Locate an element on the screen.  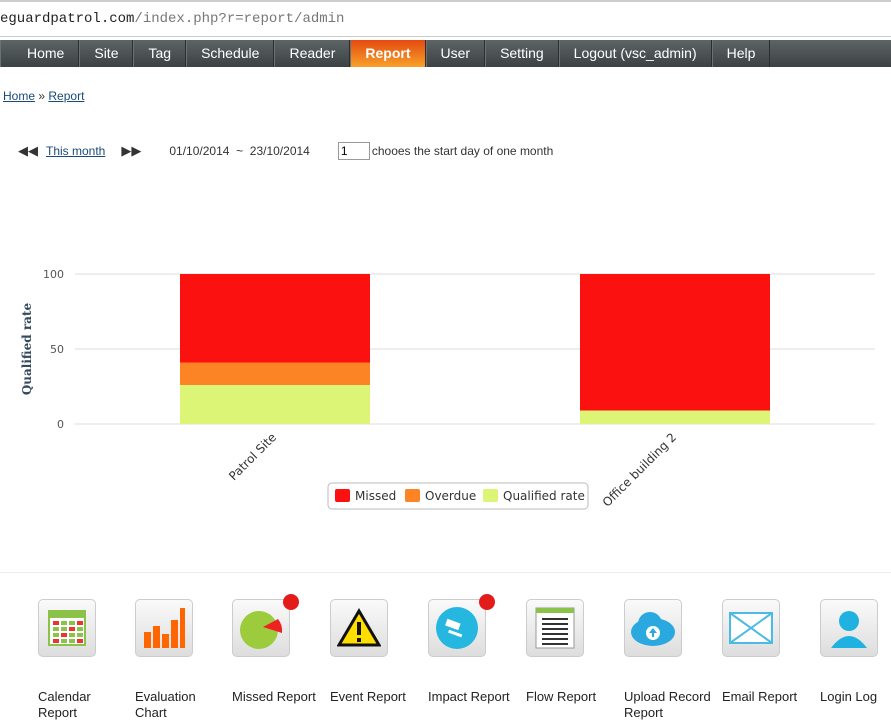
user-icon is located at coordinates (849, 628).